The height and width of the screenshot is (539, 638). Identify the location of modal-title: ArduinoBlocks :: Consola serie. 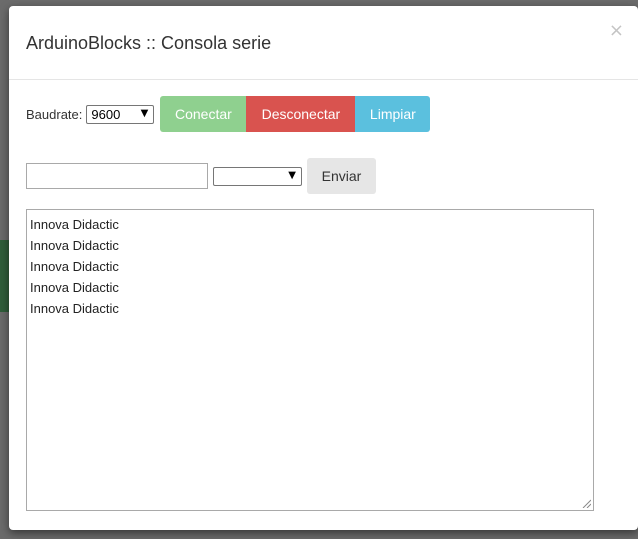
(149, 43).